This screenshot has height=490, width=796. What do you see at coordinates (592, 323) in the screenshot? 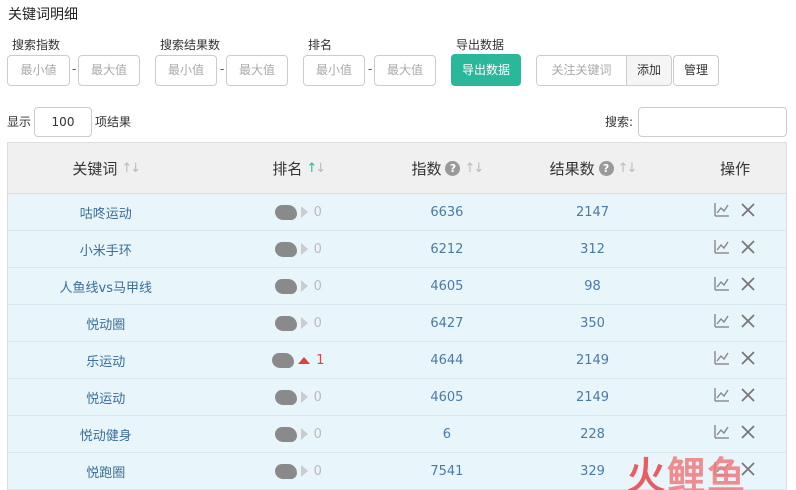
I see `results-cell: 350` at bounding box center [592, 323].